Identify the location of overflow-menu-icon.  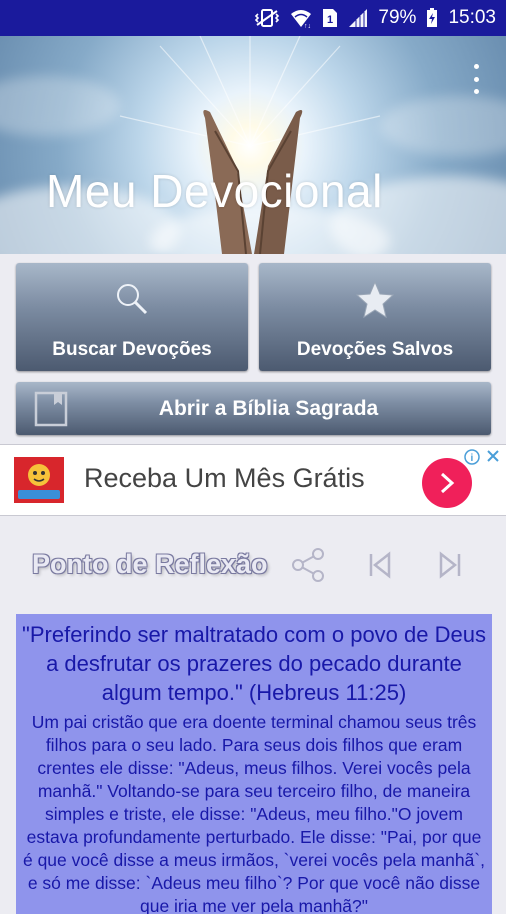
(476, 79).